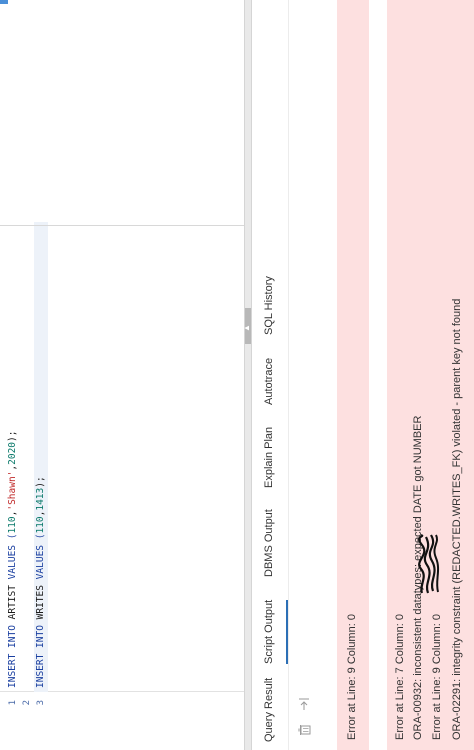 This screenshot has width=474, height=750. Describe the element at coordinates (308, 720) in the screenshot. I see `output-toolbar` at that location.